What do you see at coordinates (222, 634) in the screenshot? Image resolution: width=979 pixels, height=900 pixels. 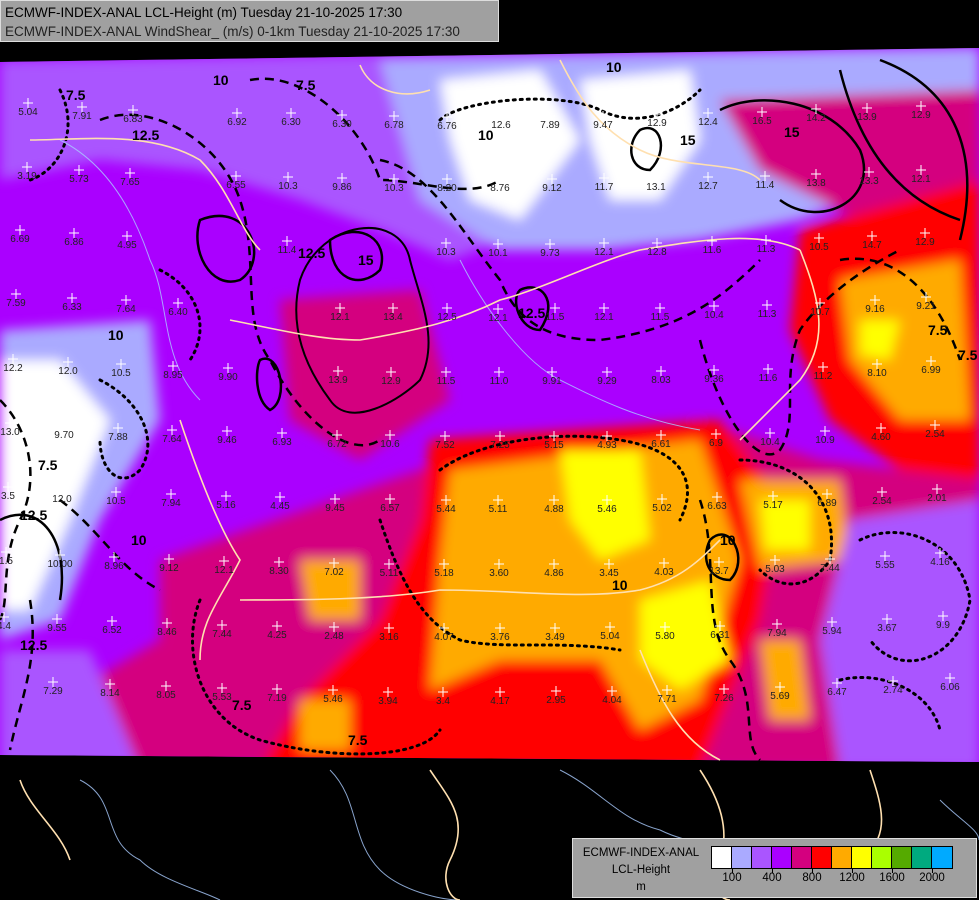 I see `station-value: 7.44` at bounding box center [222, 634].